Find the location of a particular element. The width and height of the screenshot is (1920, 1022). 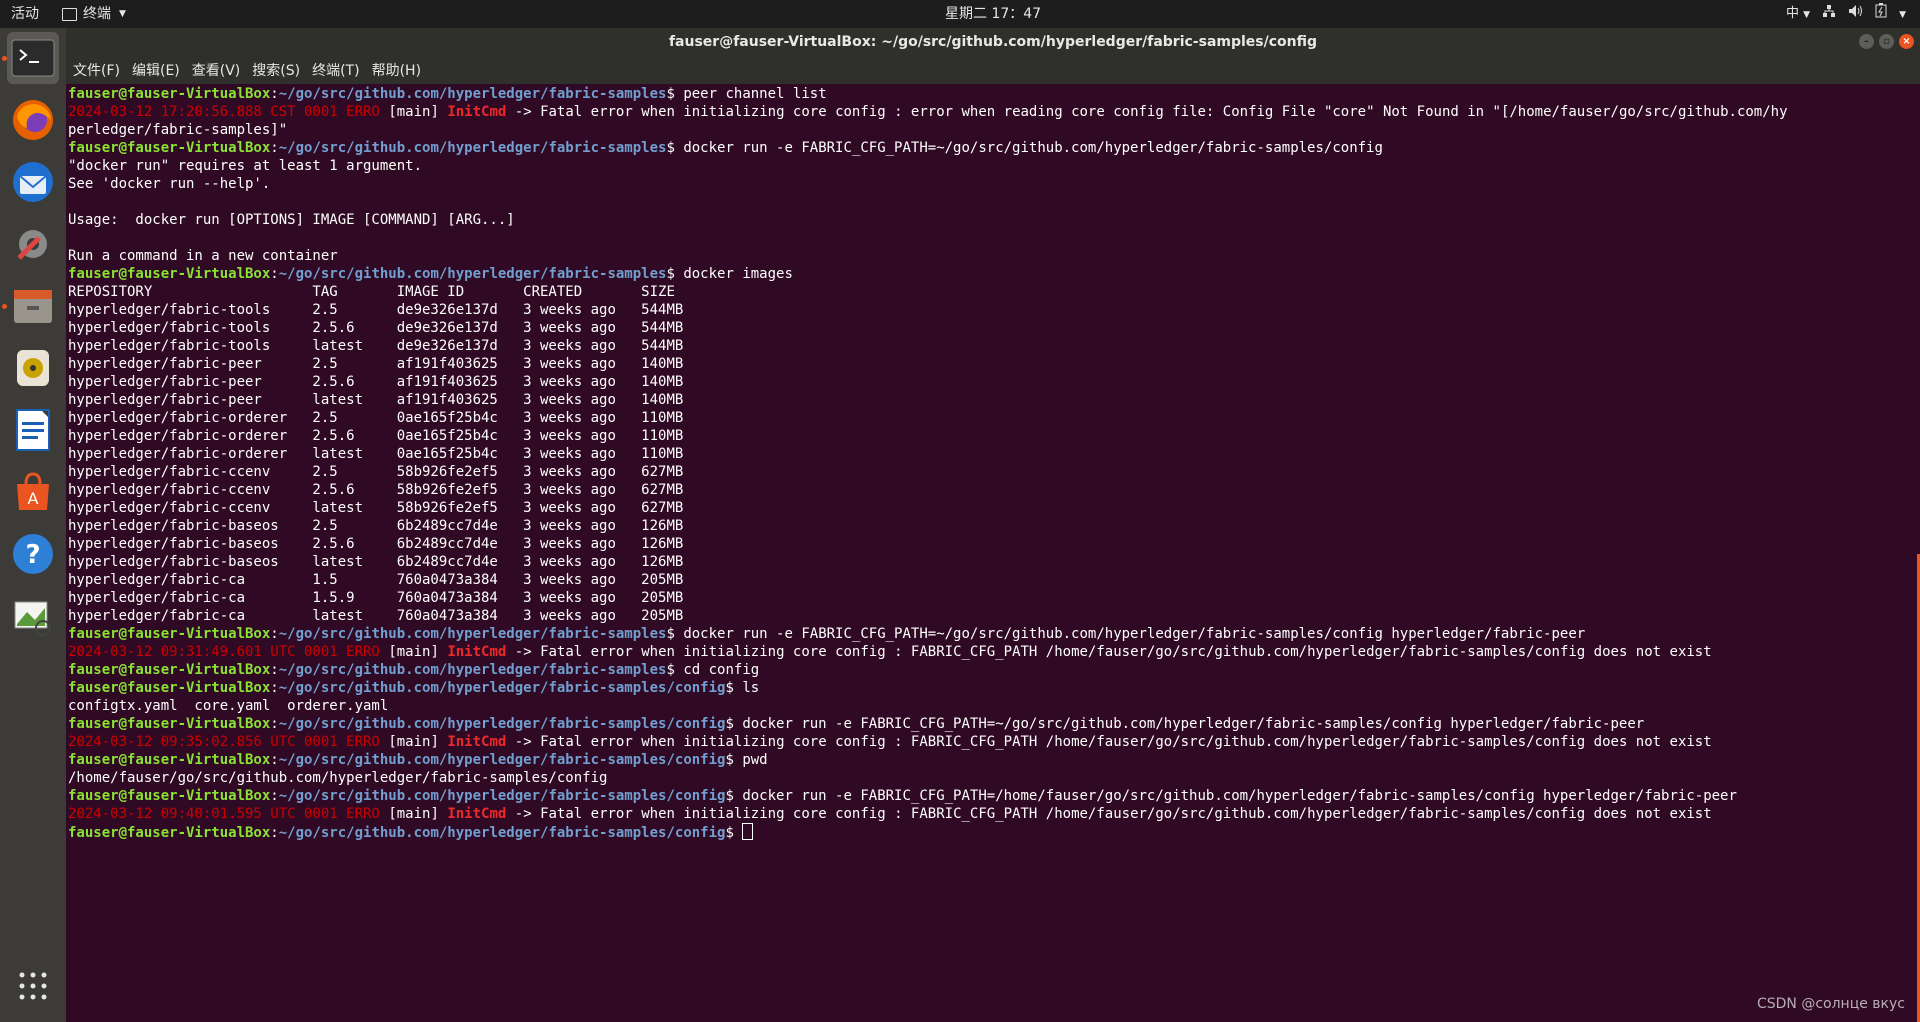

error-timestamp: 2024-03-12 09:35:02.856 UTC 0001 ERRO is located at coordinates (224, 742).